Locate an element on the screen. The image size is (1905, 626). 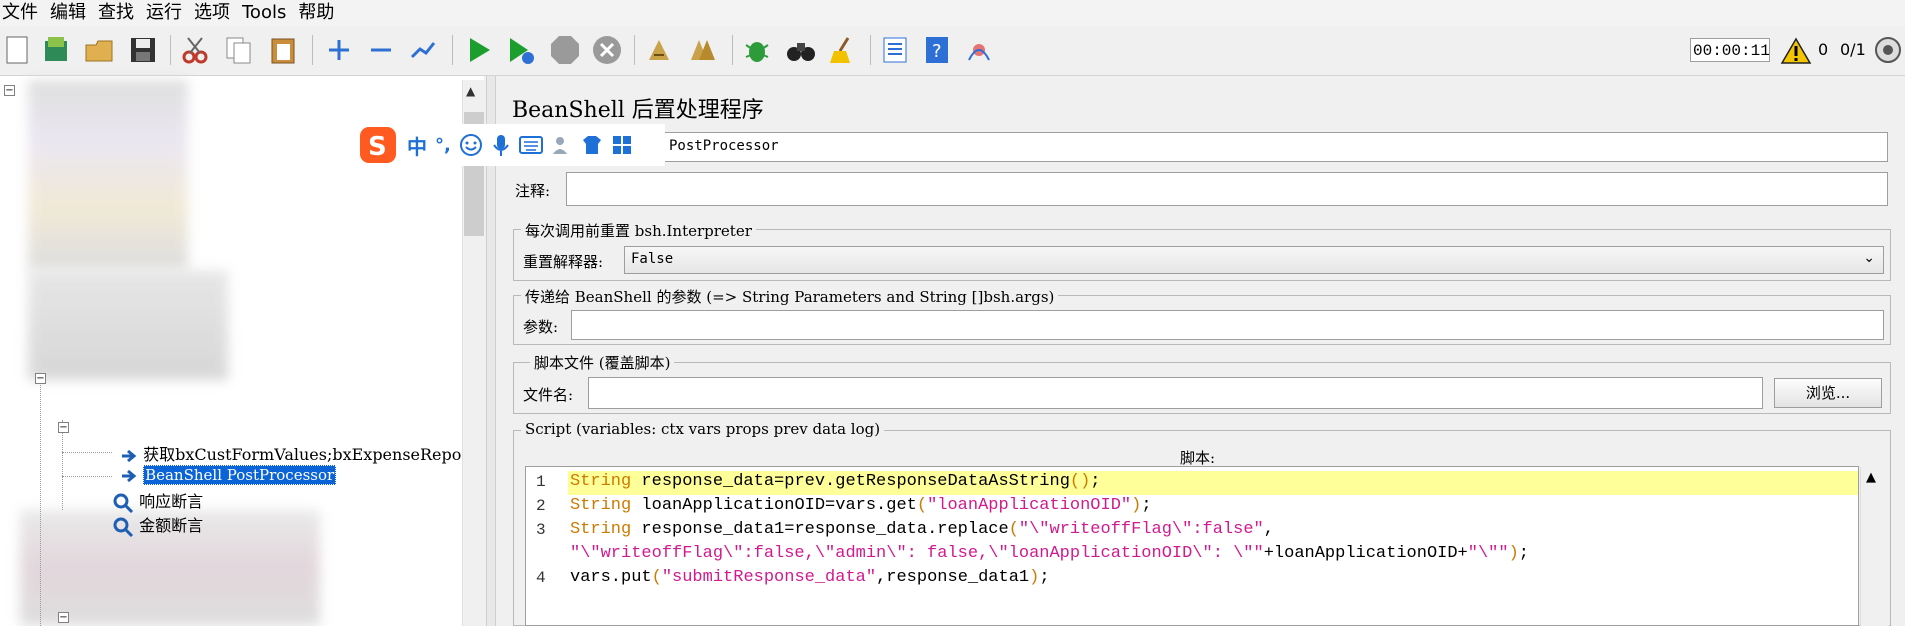
line-number: 3 is located at coordinates (541, 530).